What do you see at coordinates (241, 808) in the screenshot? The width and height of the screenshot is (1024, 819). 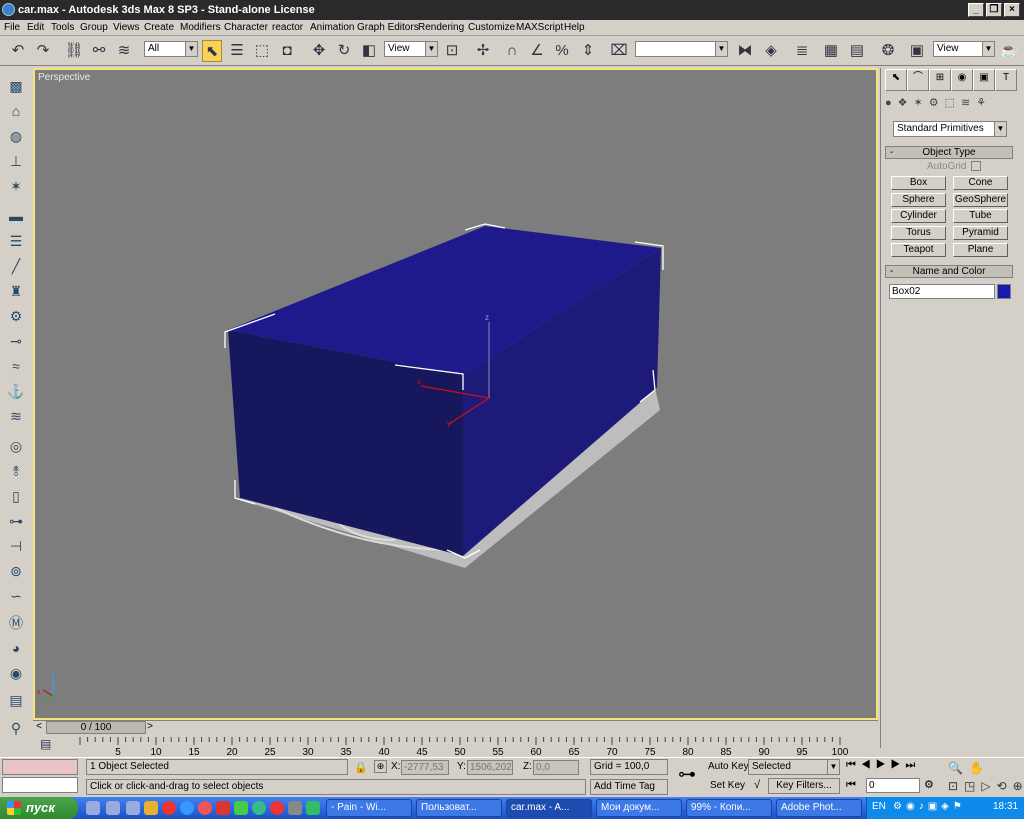 I see `quicklaunch-9-icon` at bounding box center [241, 808].